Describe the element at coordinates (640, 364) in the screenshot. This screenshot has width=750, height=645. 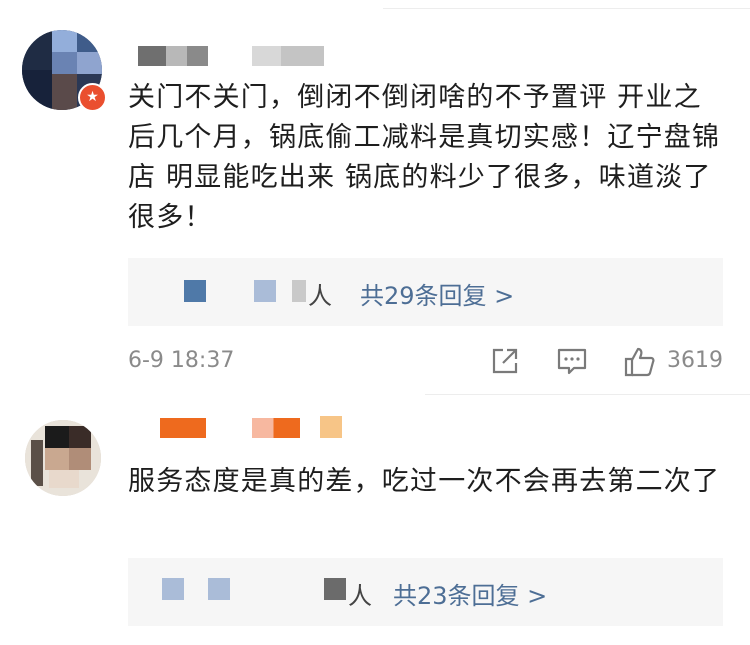
I see `thumbs-up-icon` at that location.